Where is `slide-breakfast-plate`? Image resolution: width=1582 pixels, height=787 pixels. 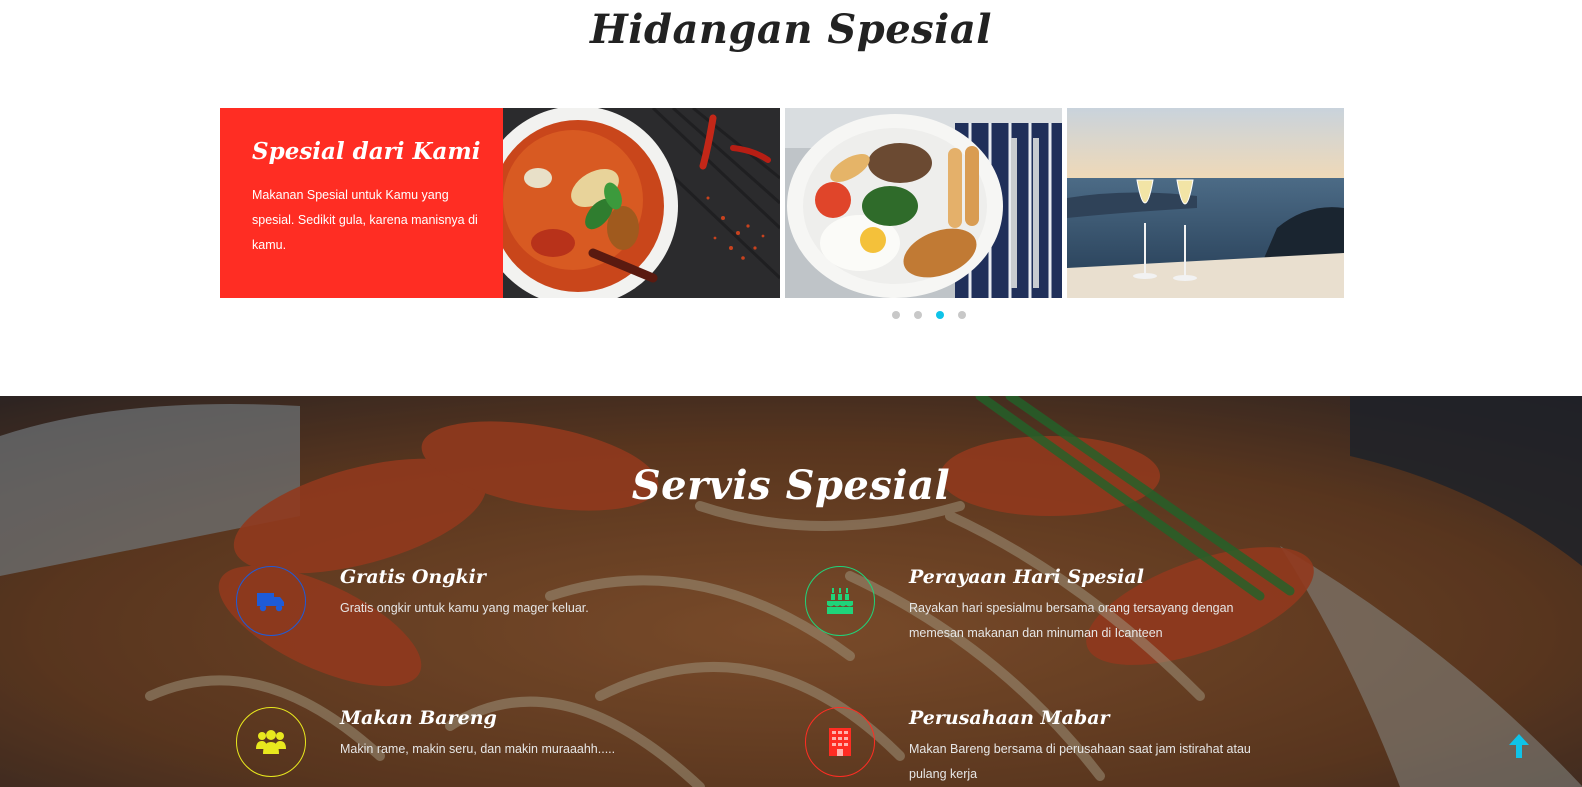
slide-breakfast-plate is located at coordinates (923, 203).